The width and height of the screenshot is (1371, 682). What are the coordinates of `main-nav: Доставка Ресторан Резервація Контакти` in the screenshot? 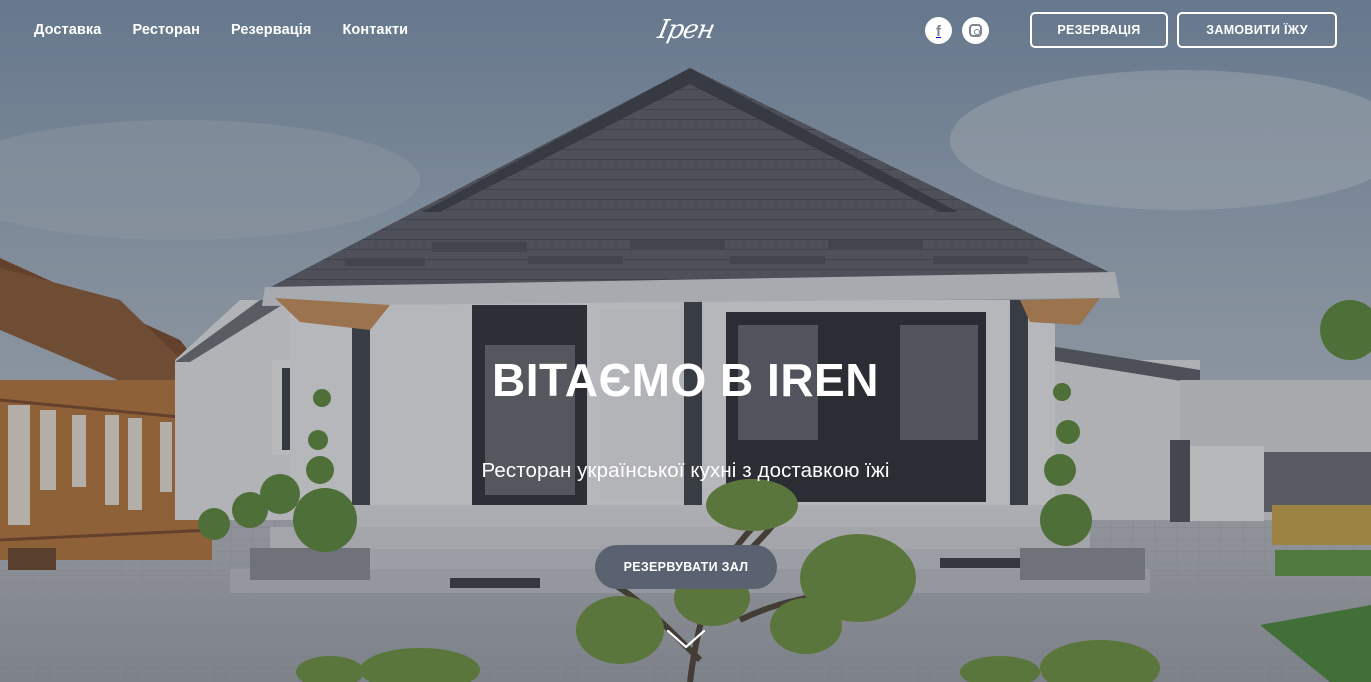 It's located at (221, 30).